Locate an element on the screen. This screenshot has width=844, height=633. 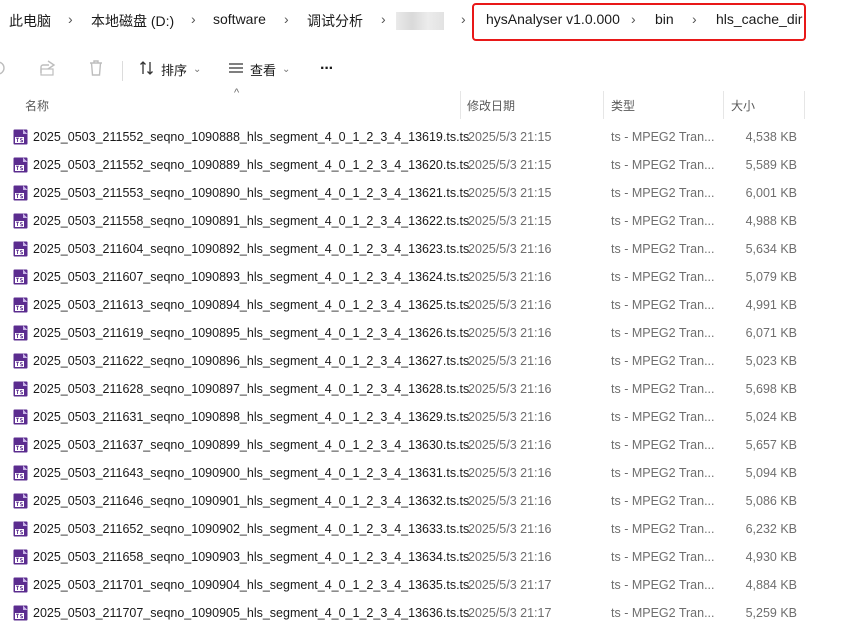
command-bar: 排序 ⌄ 查看 ⌄ ··· is located at coordinates (422, 69).